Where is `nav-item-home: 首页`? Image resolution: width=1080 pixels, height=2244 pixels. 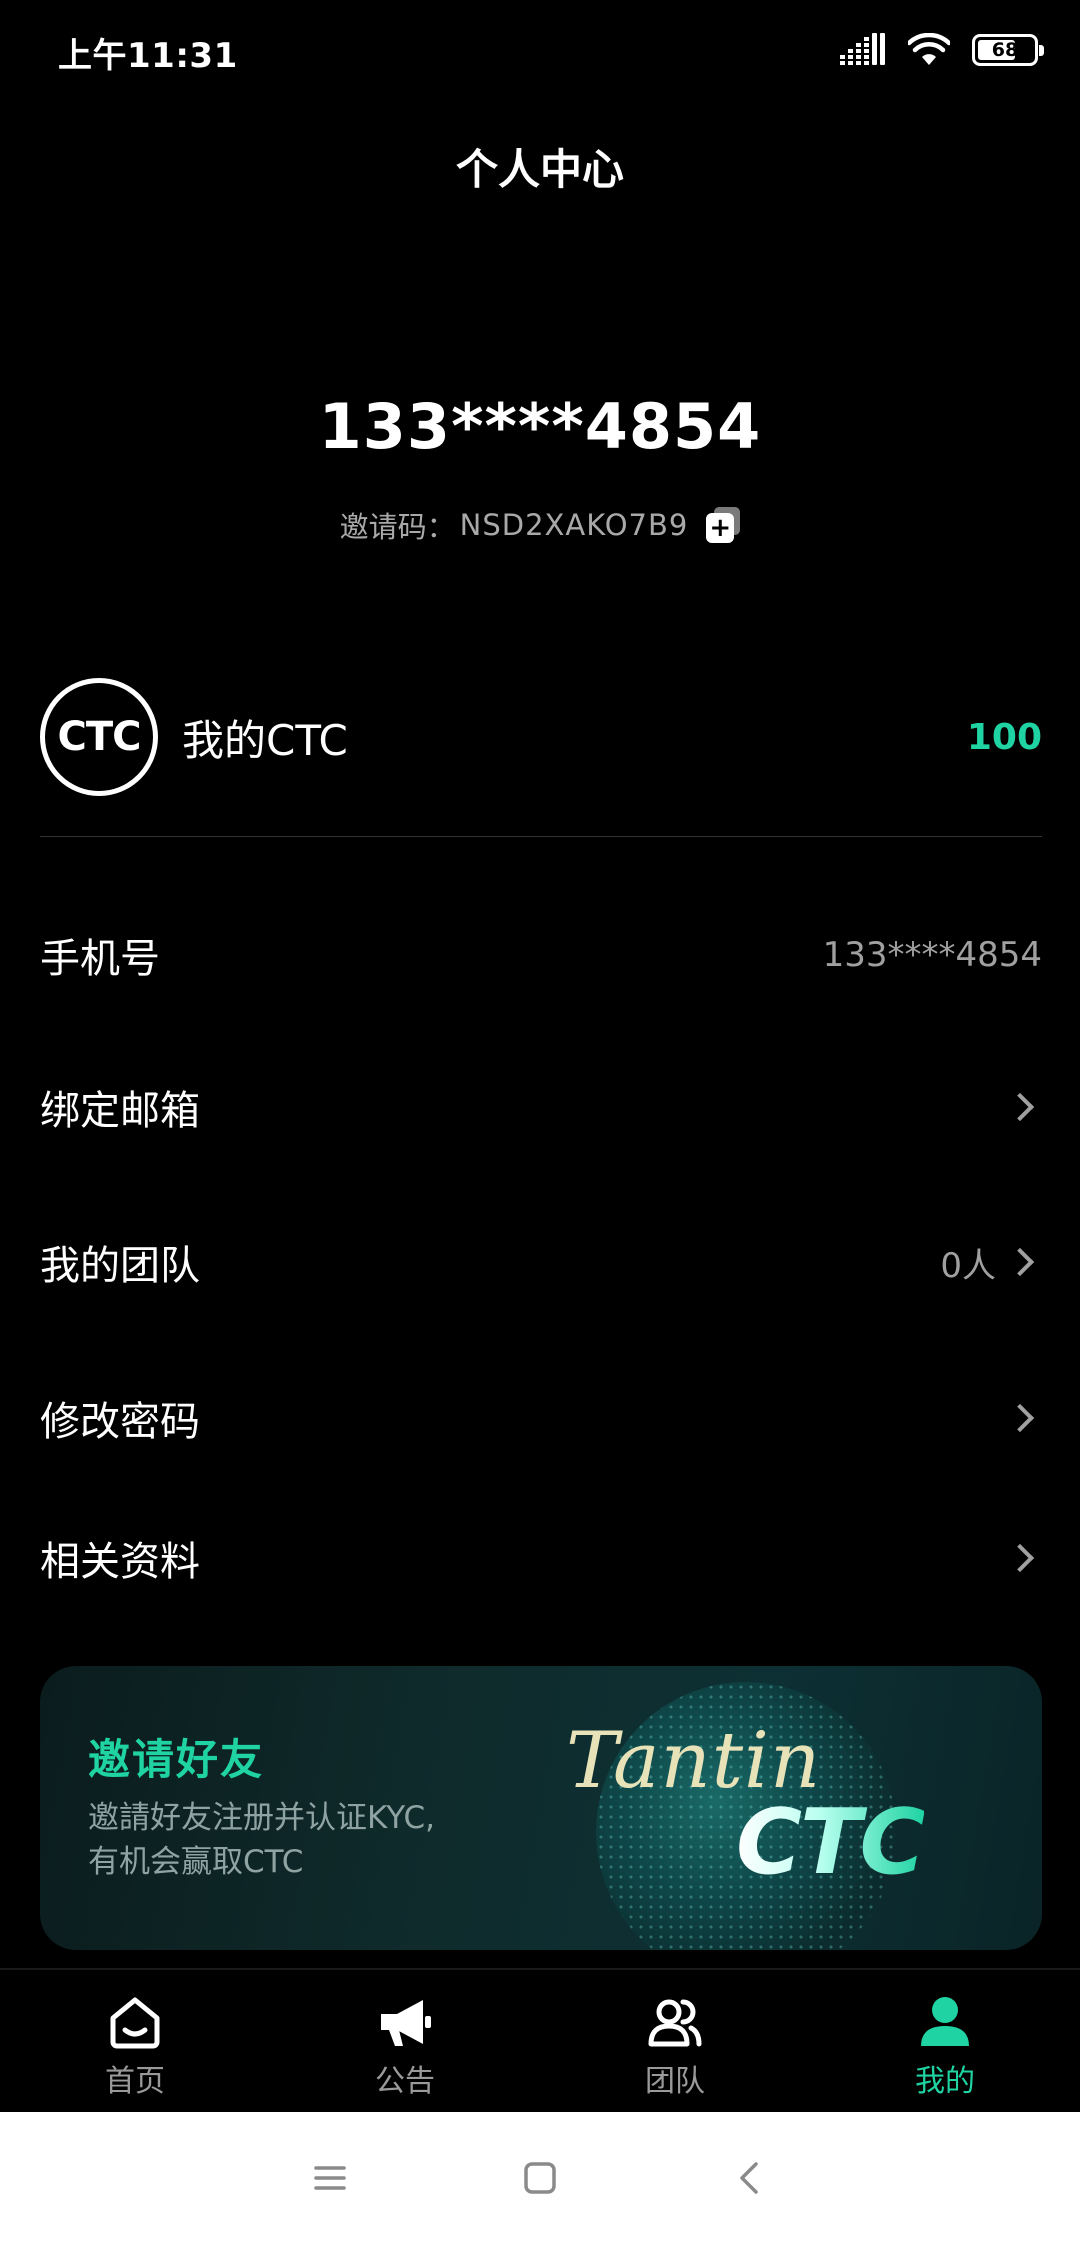 nav-item-home: 首页 is located at coordinates (135, 2041).